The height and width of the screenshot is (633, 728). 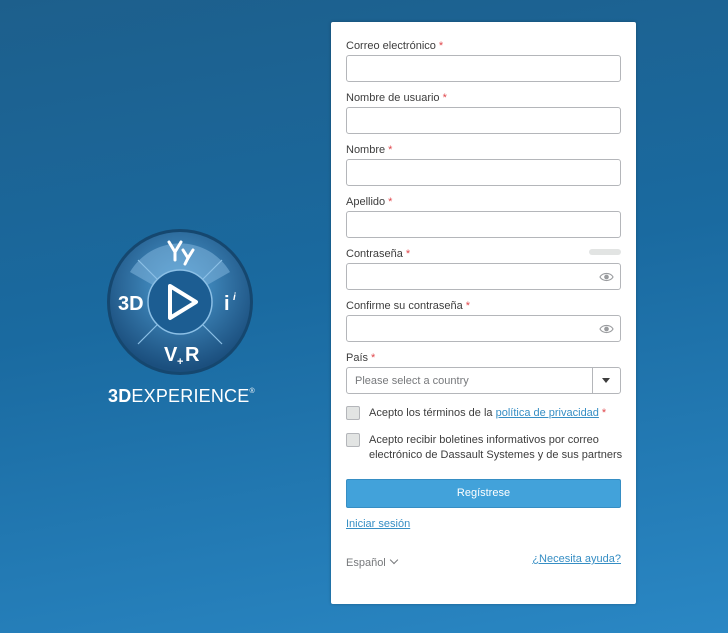 What do you see at coordinates (366, 563) in the screenshot?
I see `language-label: Español` at bounding box center [366, 563].